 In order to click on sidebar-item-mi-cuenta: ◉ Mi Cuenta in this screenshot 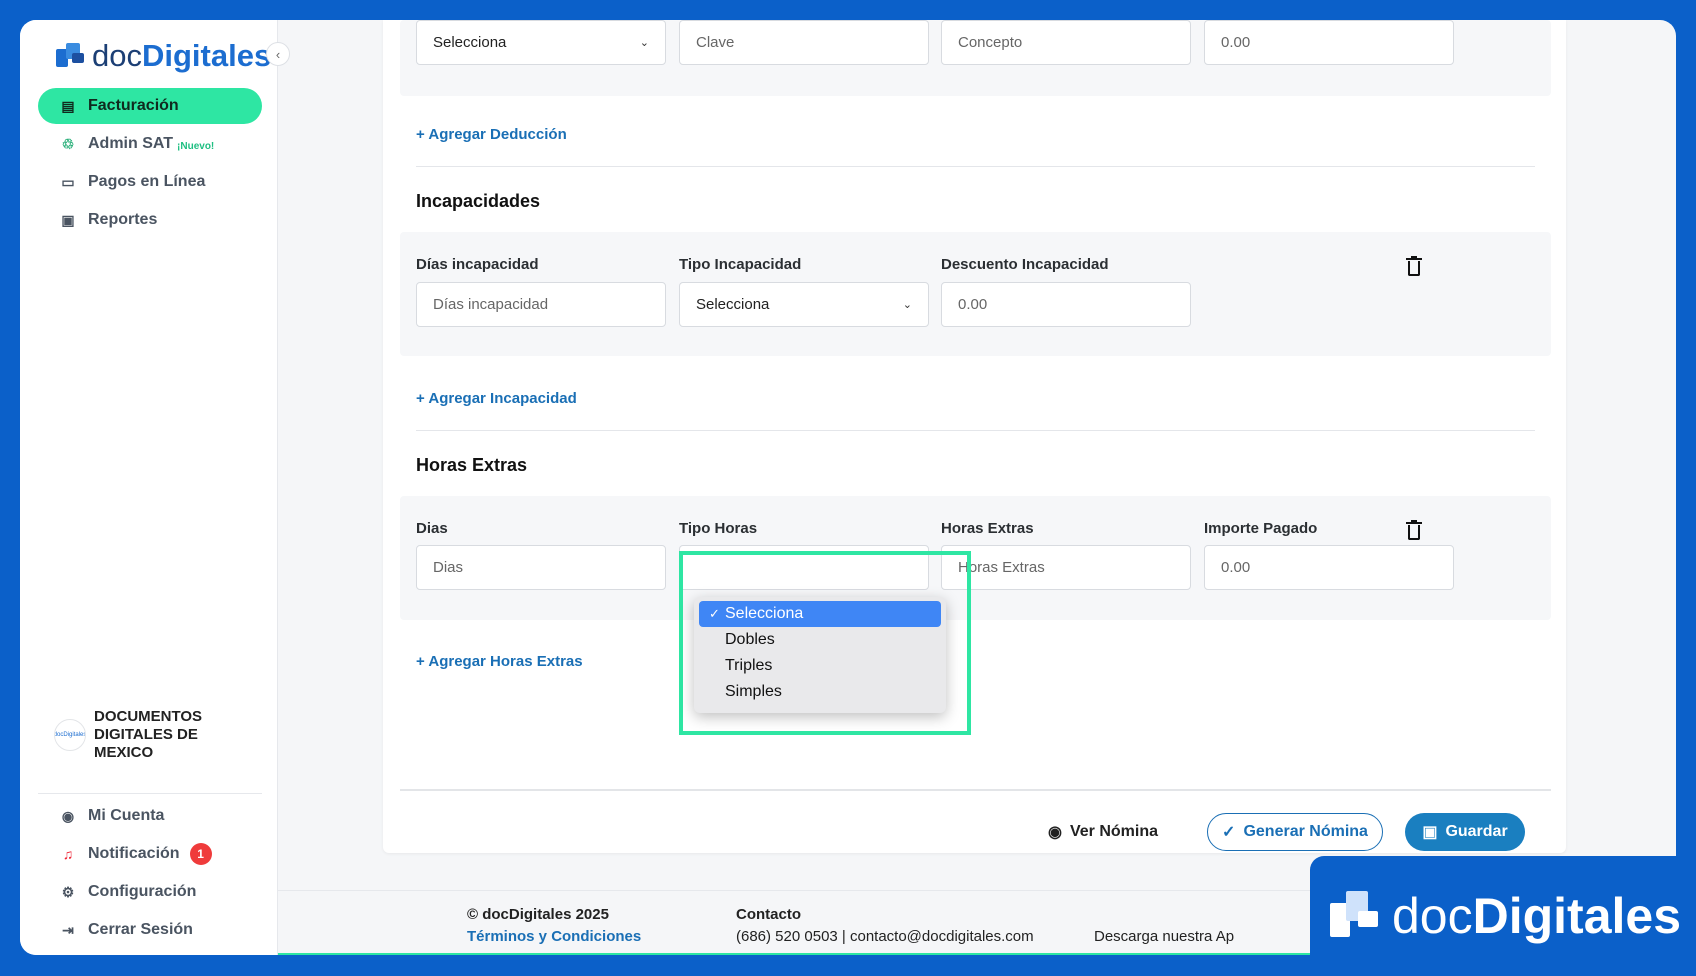, I will do `click(150, 816)`.